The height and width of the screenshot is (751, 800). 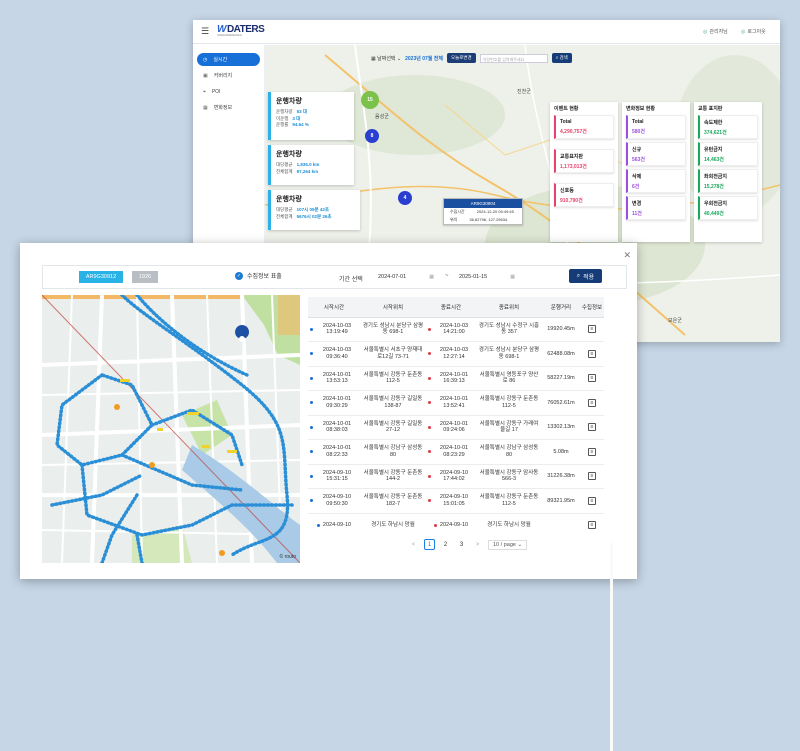 What do you see at coordinates (584, 161) in the screenshot?
I see `stat-item: 교통표지판 1,173,013건` at bounding box center [584, 161].